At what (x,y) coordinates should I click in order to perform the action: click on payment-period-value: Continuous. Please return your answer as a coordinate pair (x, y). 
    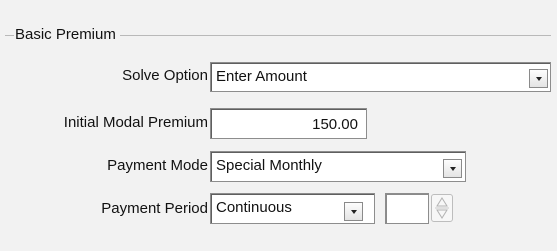
    Looking at the image, I should click on (254, 207).